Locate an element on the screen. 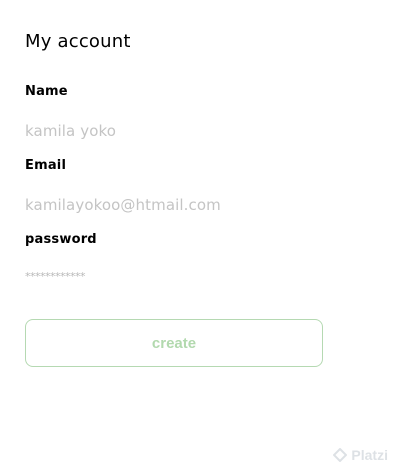 The width and height of the screenshot is (394, 471). password-label: password is located at coordinates (61, 239).